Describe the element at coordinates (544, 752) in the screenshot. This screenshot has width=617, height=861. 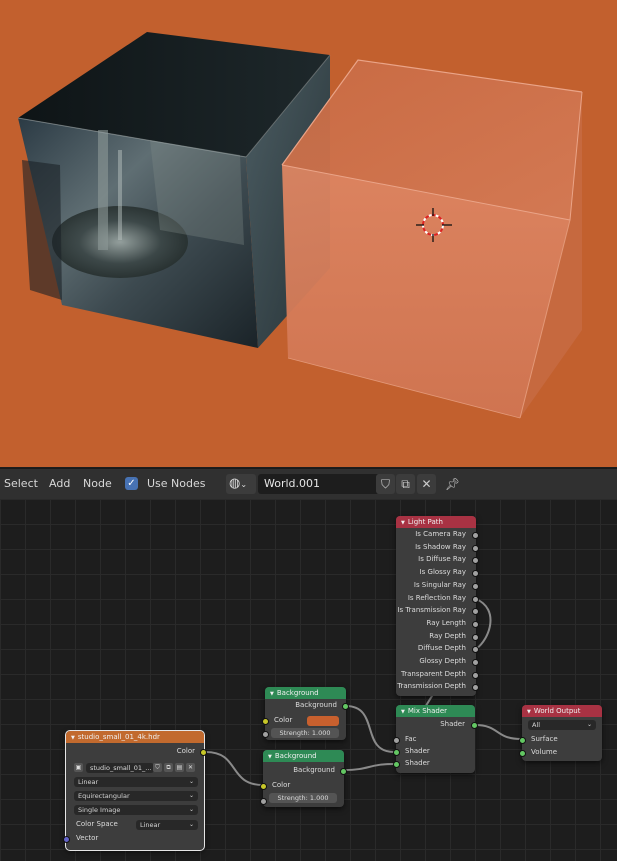
I see `input-volume-label: Volume` at that location.